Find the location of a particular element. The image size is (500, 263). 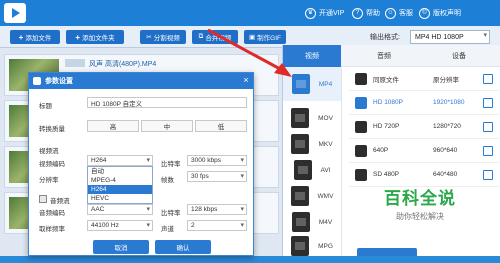

format-label: WMV is located at coordinates (325, 196).